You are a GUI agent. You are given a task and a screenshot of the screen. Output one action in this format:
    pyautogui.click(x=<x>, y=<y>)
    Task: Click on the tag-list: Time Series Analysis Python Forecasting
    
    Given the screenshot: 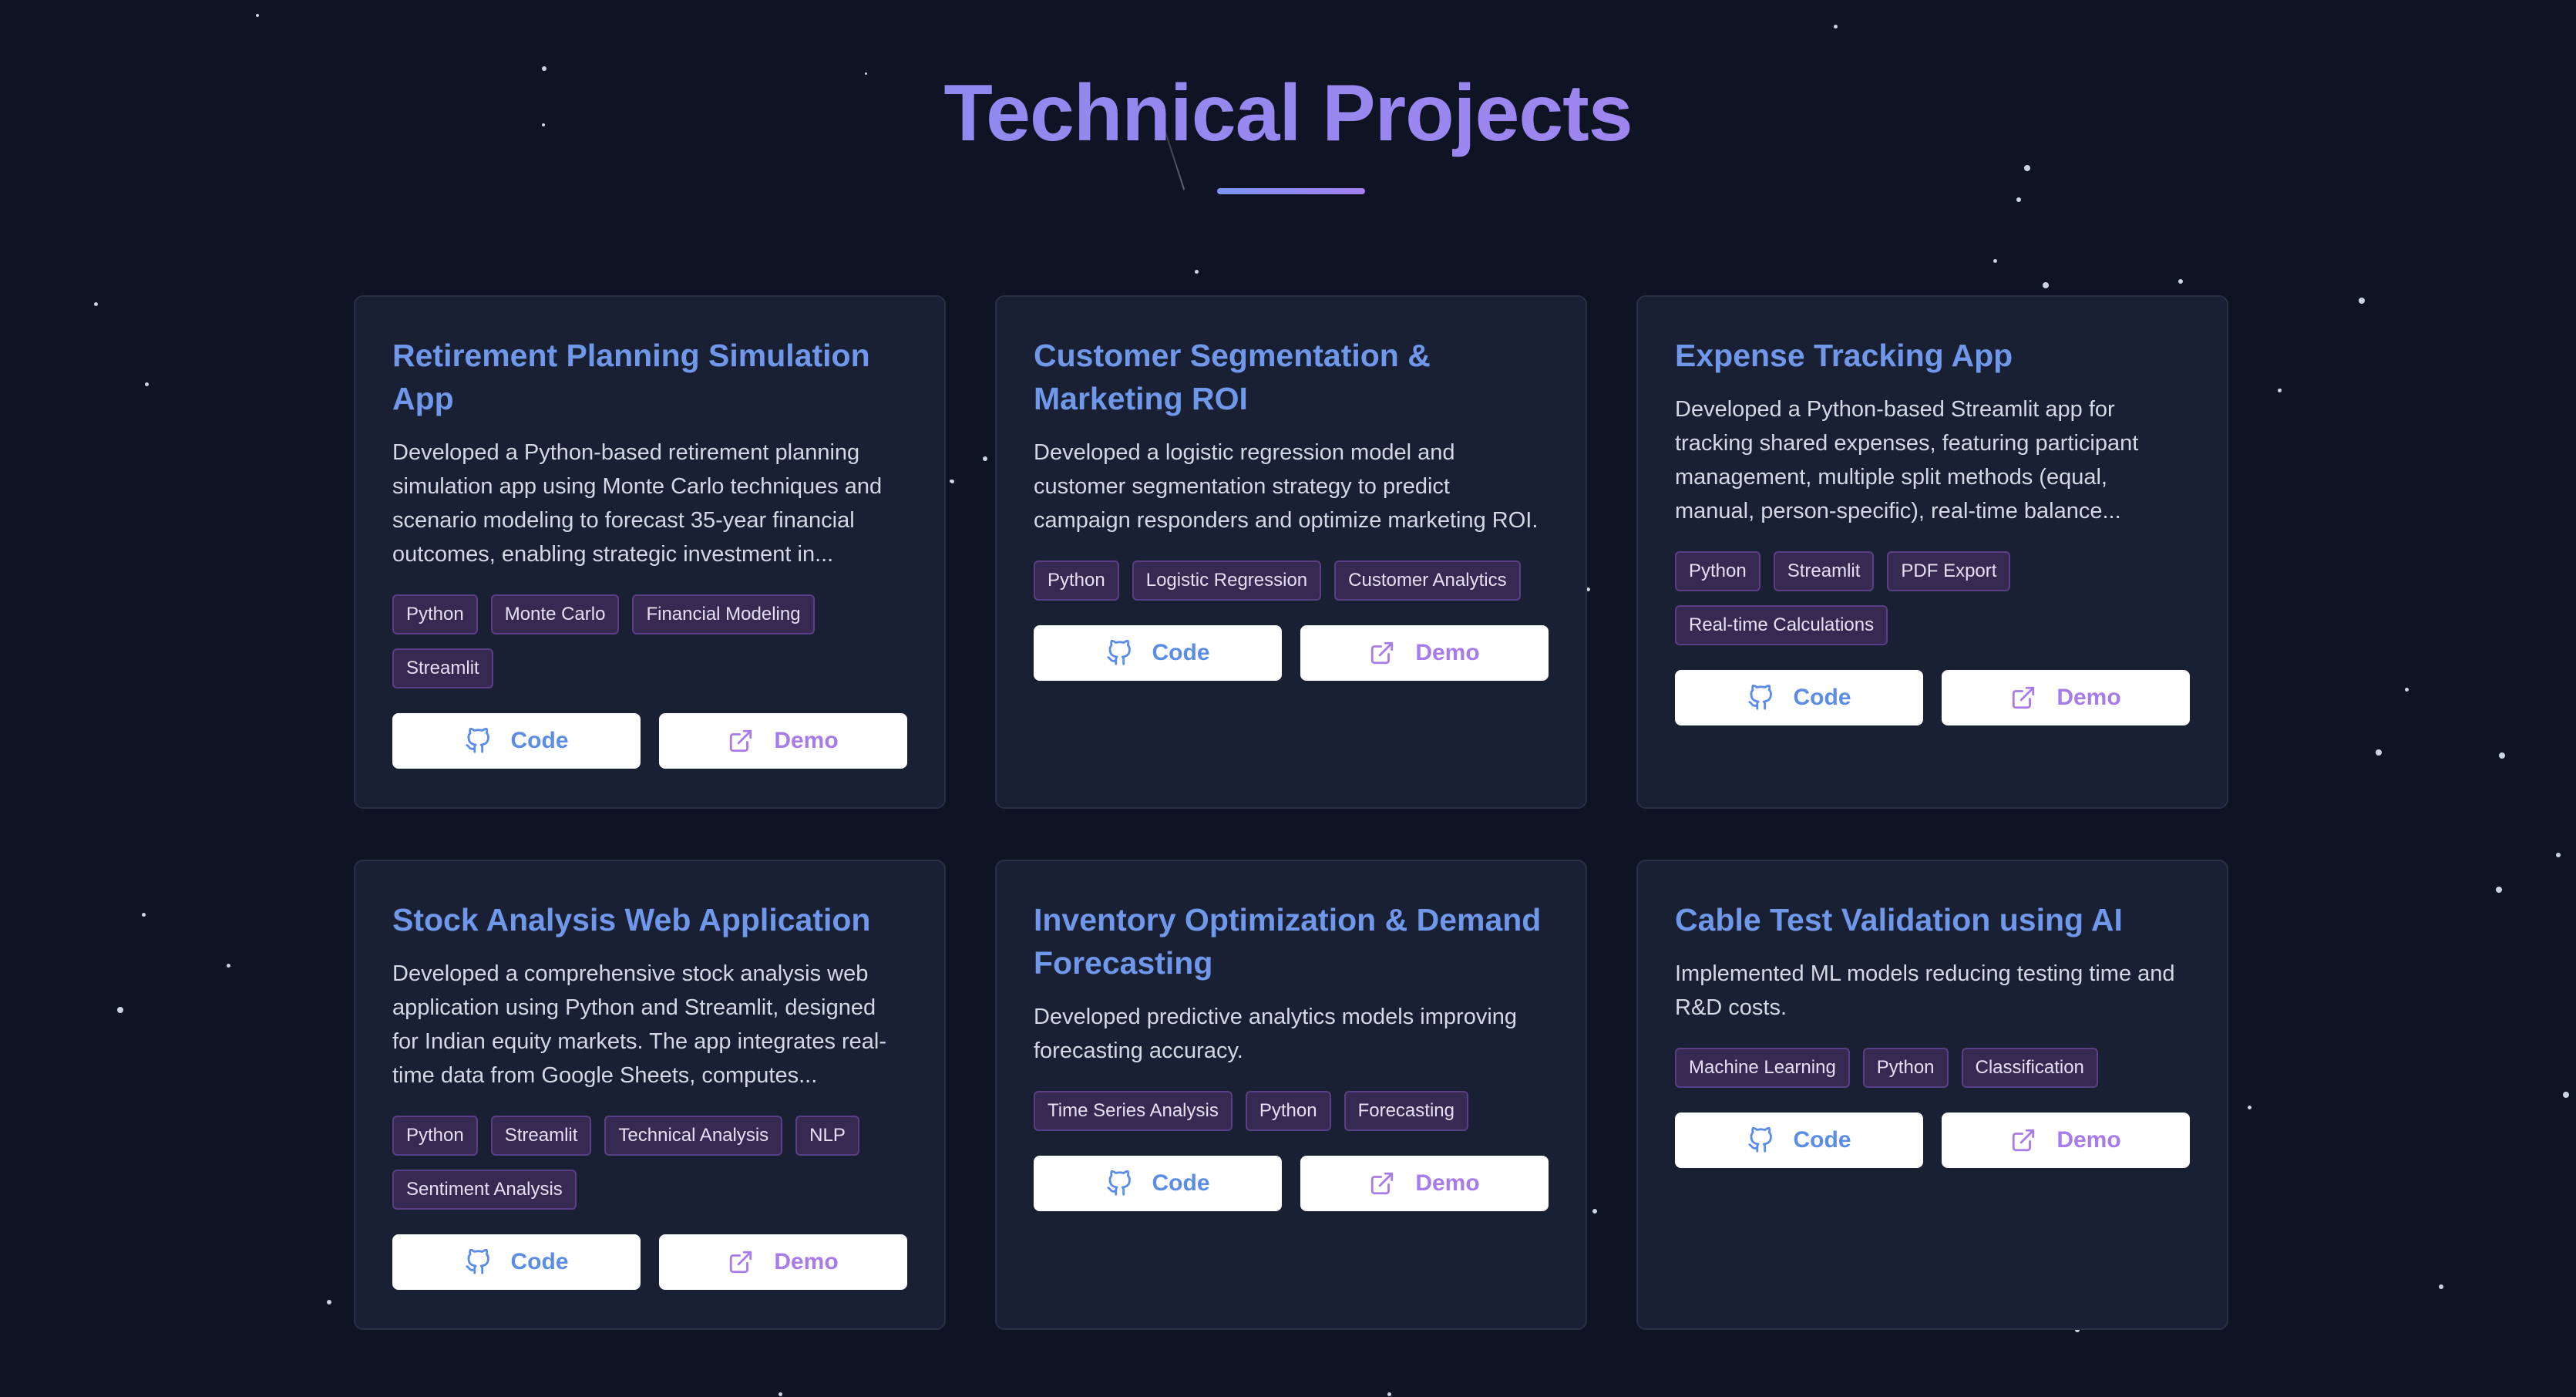 What is the action you would take?
    pyautogui.click(x=1291, y=1111)
    